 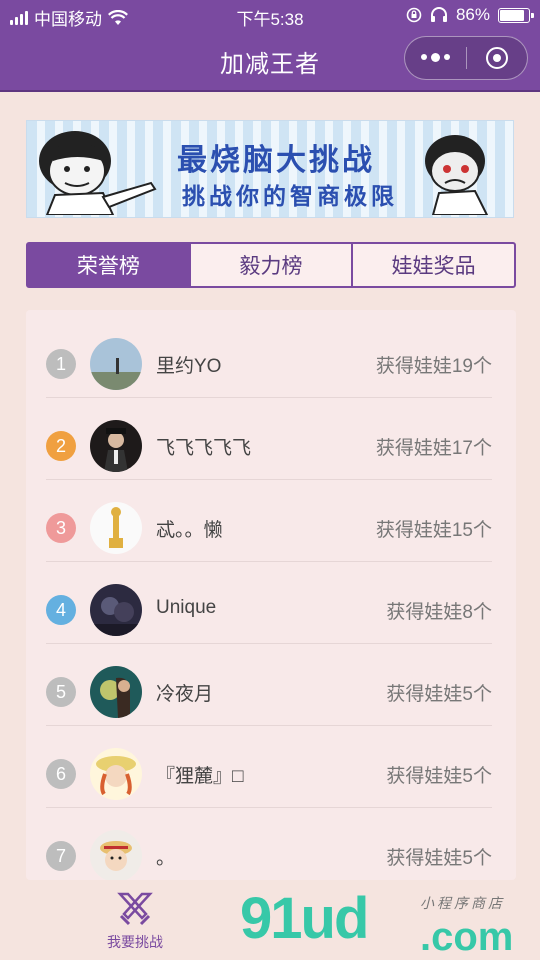 What do you see at coordinates (186, 607) in the screenshot?
I see `user-name: Unique` at bounding box center [186, 607].